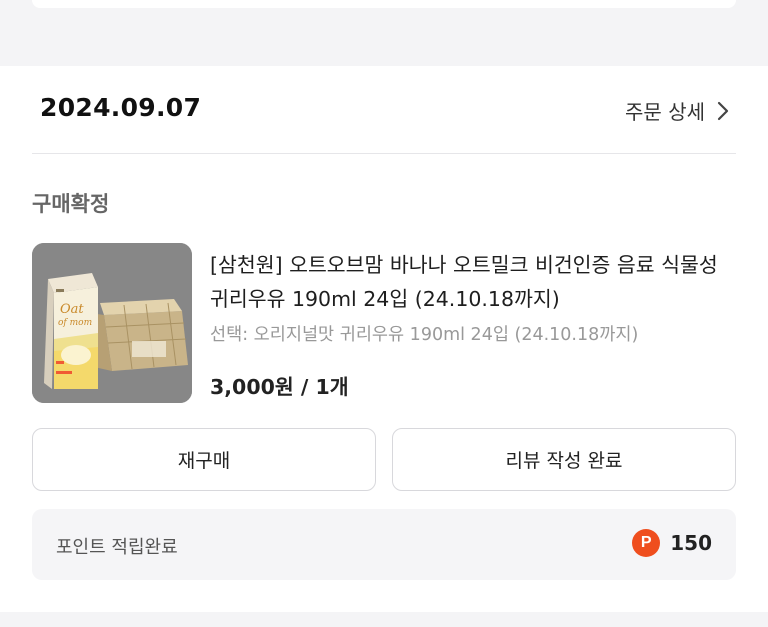  I want to click on product-option: 선택: 오리지널맛 귀리우유 190ml 24입 (24.10.18까지), so click(424, 335).